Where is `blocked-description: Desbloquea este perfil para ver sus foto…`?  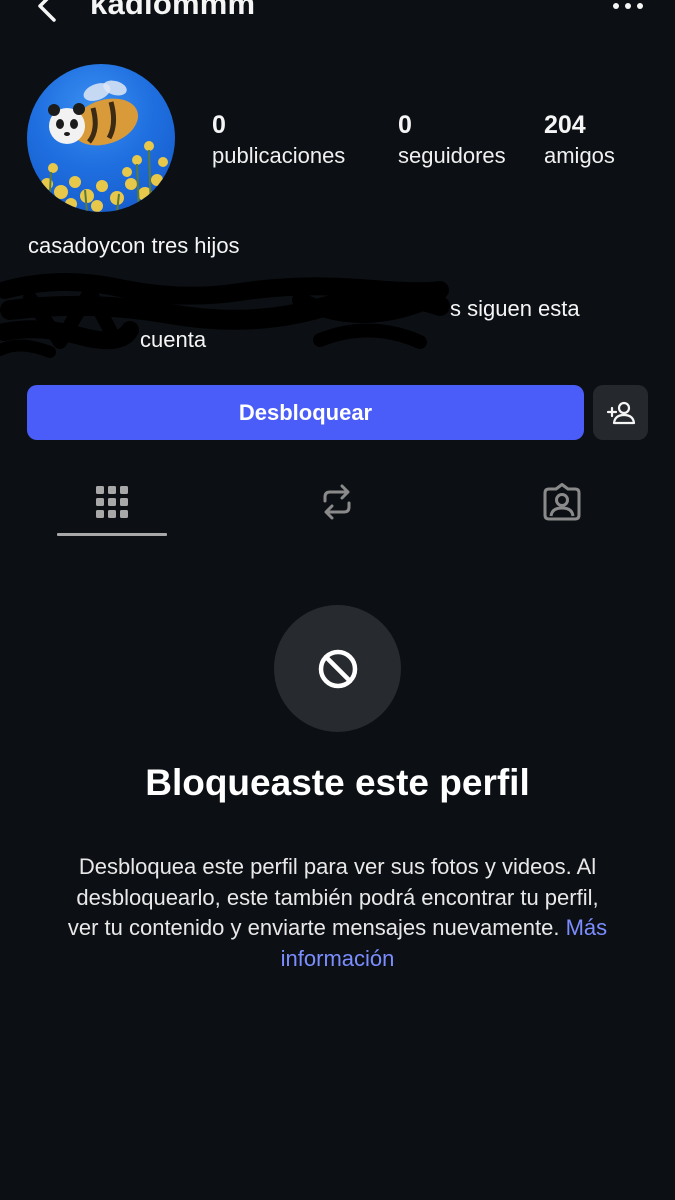 blocked-description: Desbloquea este perfil para ver sus foto… is located at coordinates (333, 897).